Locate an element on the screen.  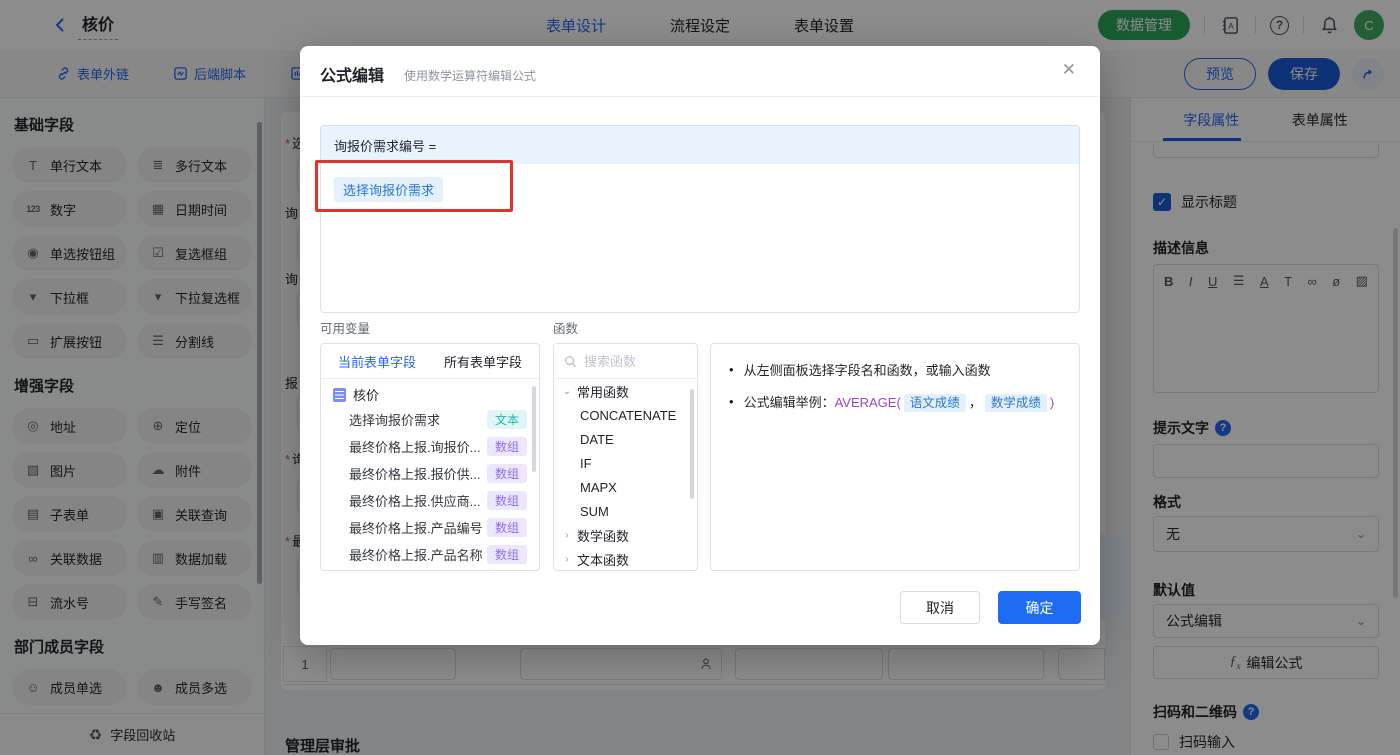
variables-scrollbar is located at coordinates (534, 429).